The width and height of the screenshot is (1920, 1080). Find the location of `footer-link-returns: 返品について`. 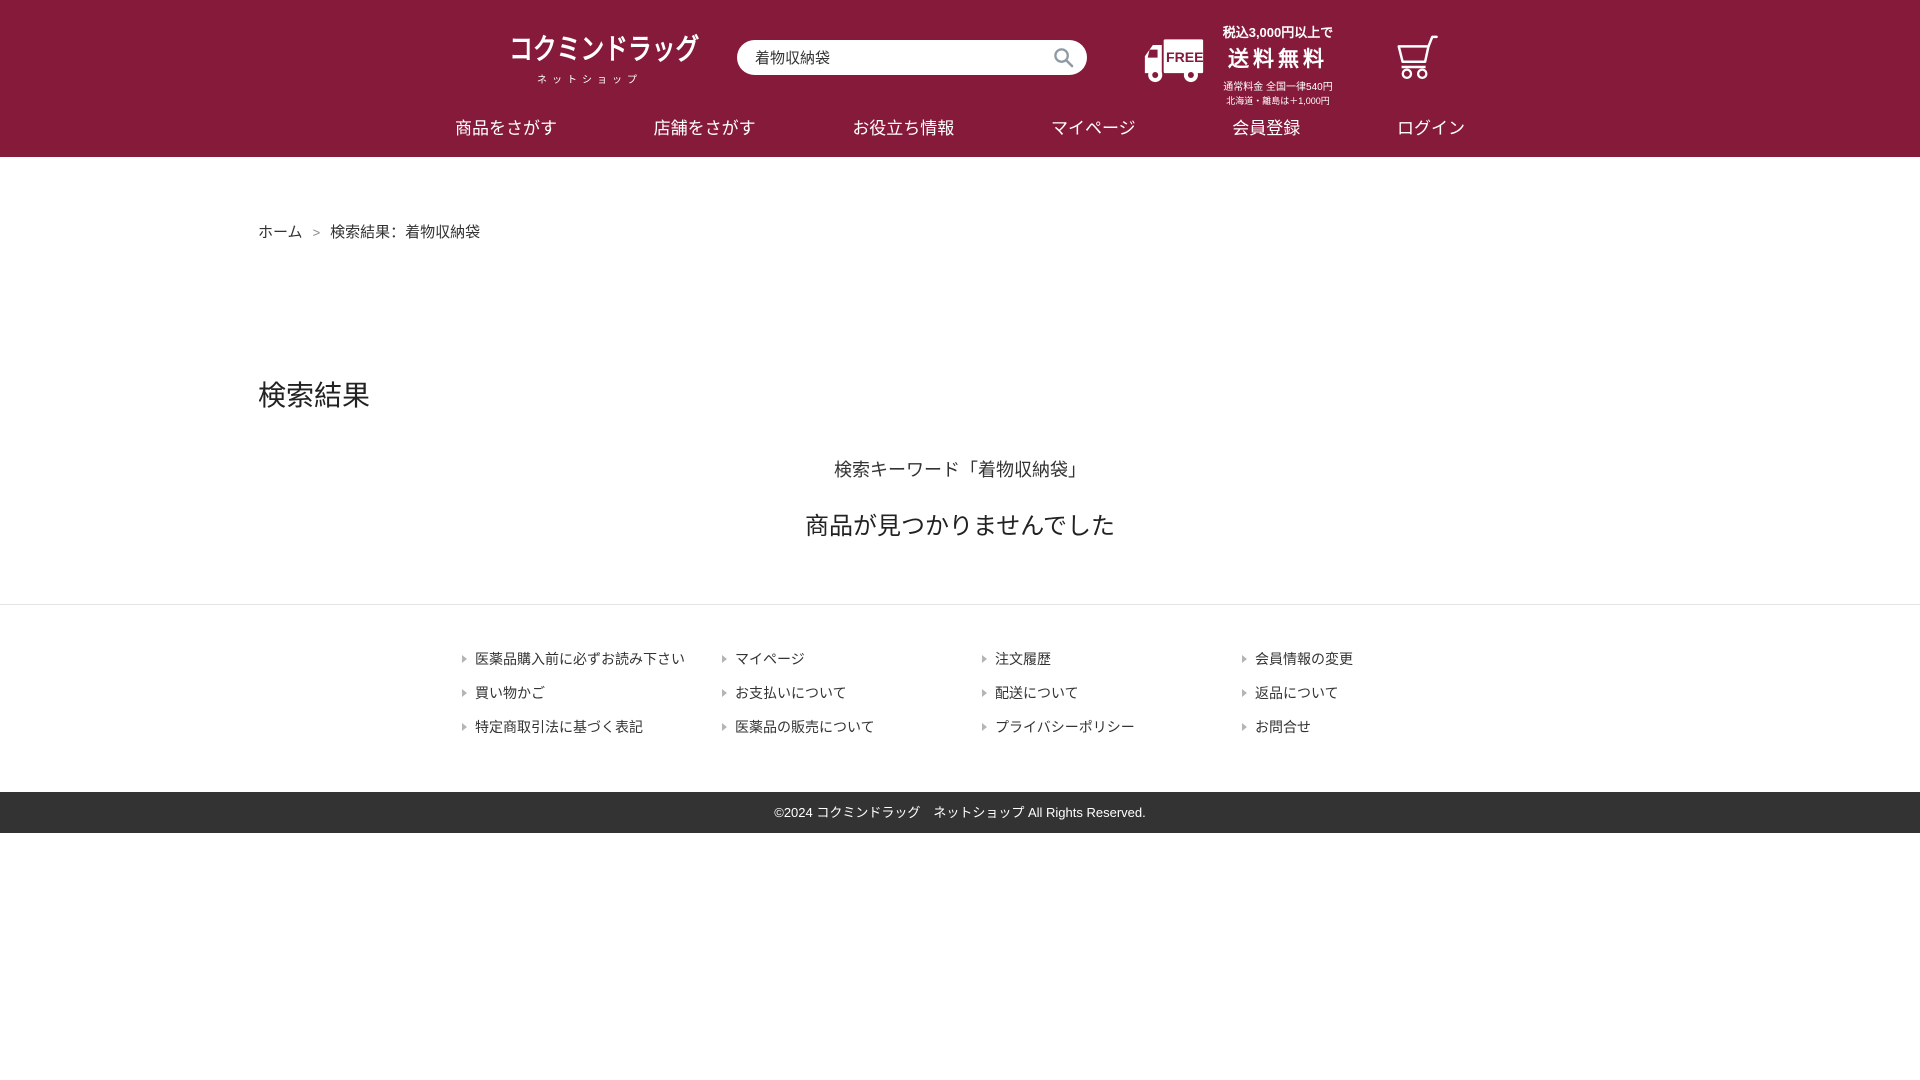

footer-link-returns: 返品について is located at coordinates (1372, 692).